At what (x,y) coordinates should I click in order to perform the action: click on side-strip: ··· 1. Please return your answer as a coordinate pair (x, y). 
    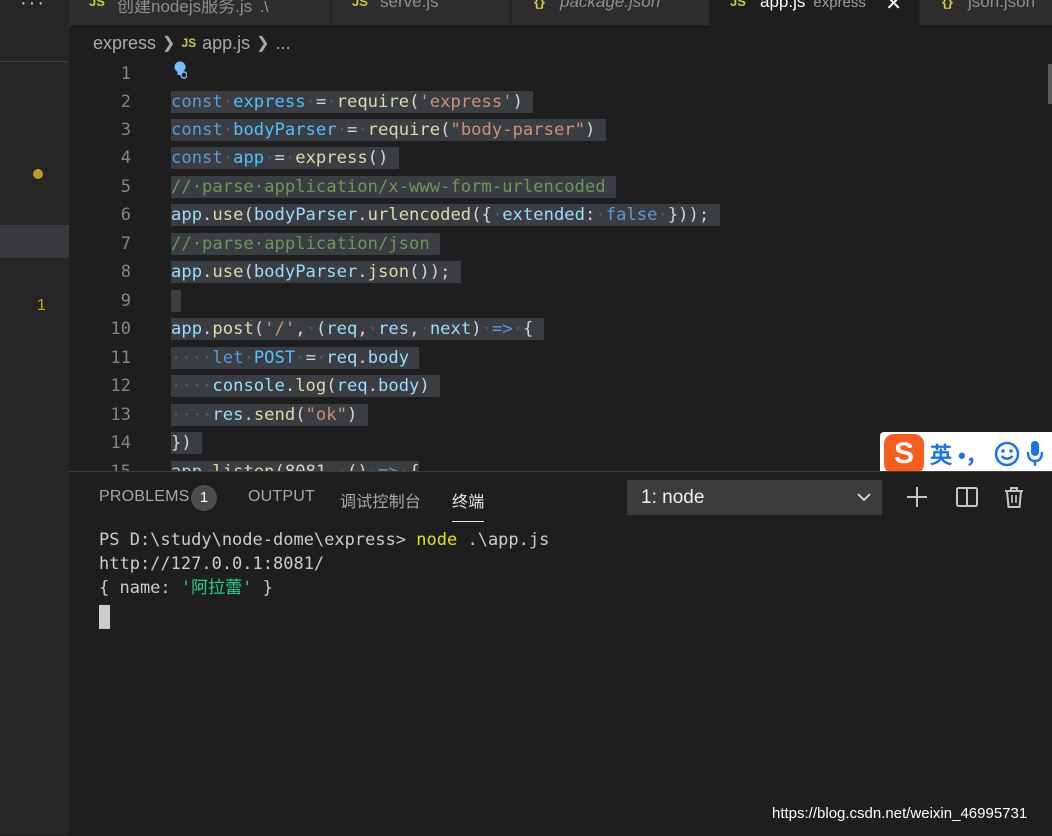
    Looking at the image, I should click on (34, 417).